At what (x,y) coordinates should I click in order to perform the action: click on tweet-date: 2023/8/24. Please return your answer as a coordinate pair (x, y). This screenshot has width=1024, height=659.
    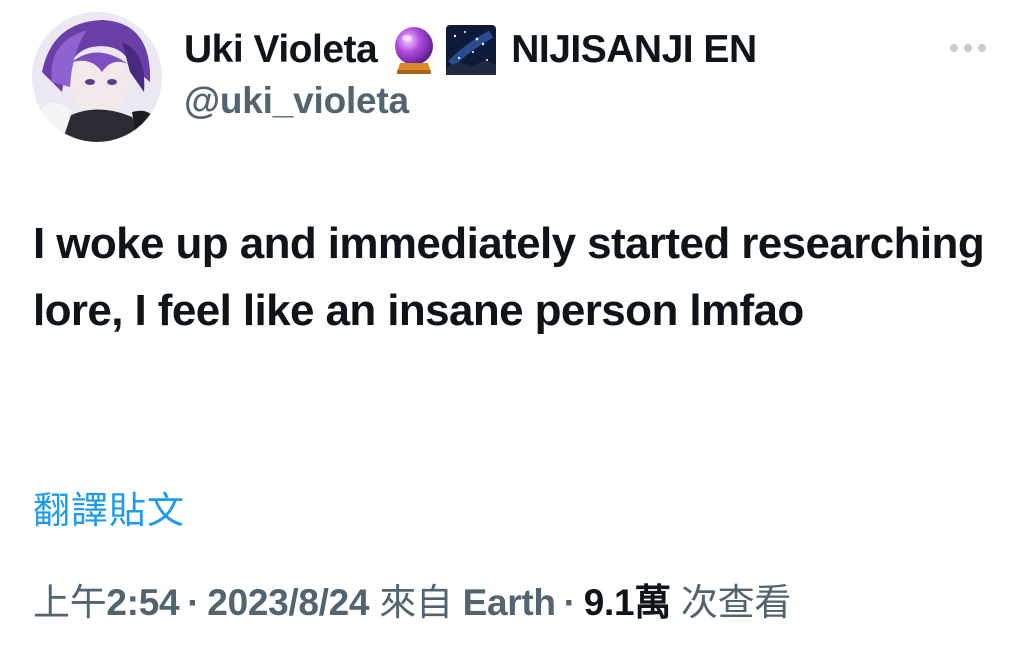
    Looking at the image, I should click on (288, 602).